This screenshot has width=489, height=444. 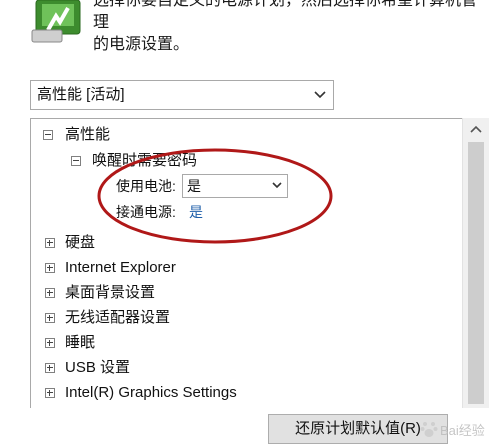 What do you see at coordinates (56, 21) in the screenshot?
I see `power-plan-battery-icon` at bounding box center [56, 21].